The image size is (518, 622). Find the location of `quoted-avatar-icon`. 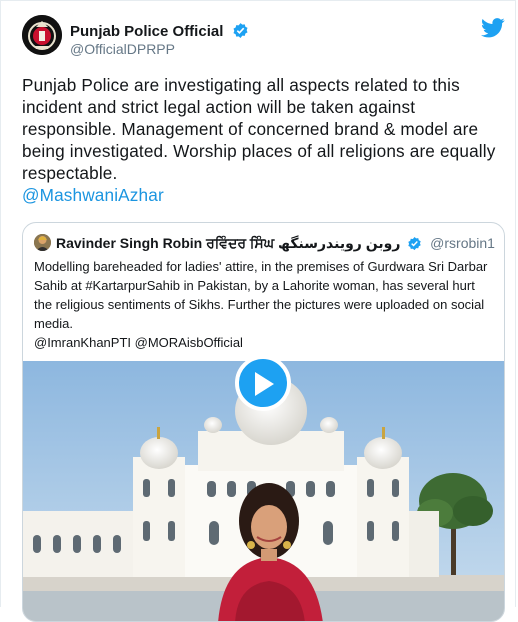

quoted-avatar-icon is located at coordinates (42, 242).